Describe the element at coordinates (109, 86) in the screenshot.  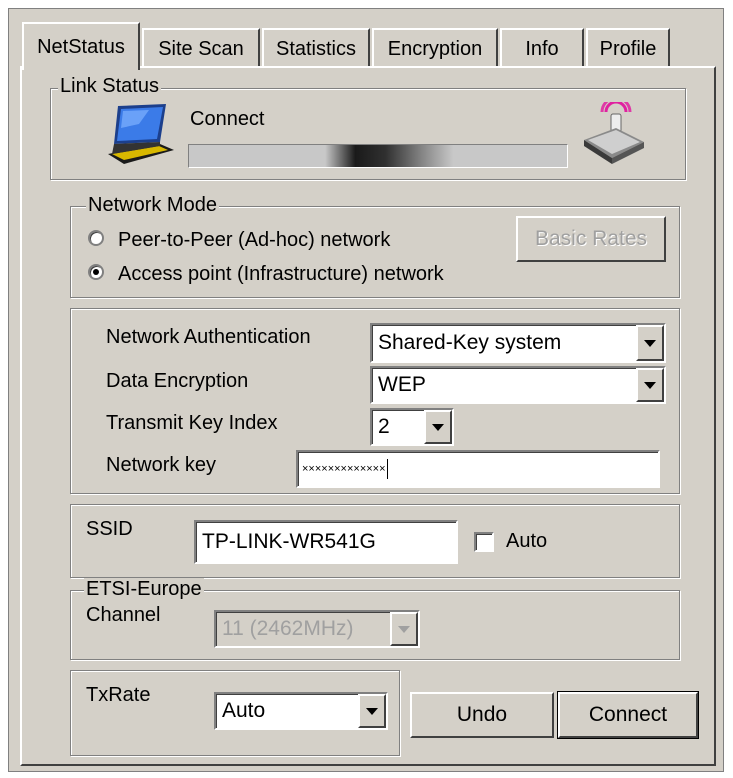
I see `link-status-title: Link Status` at that location.